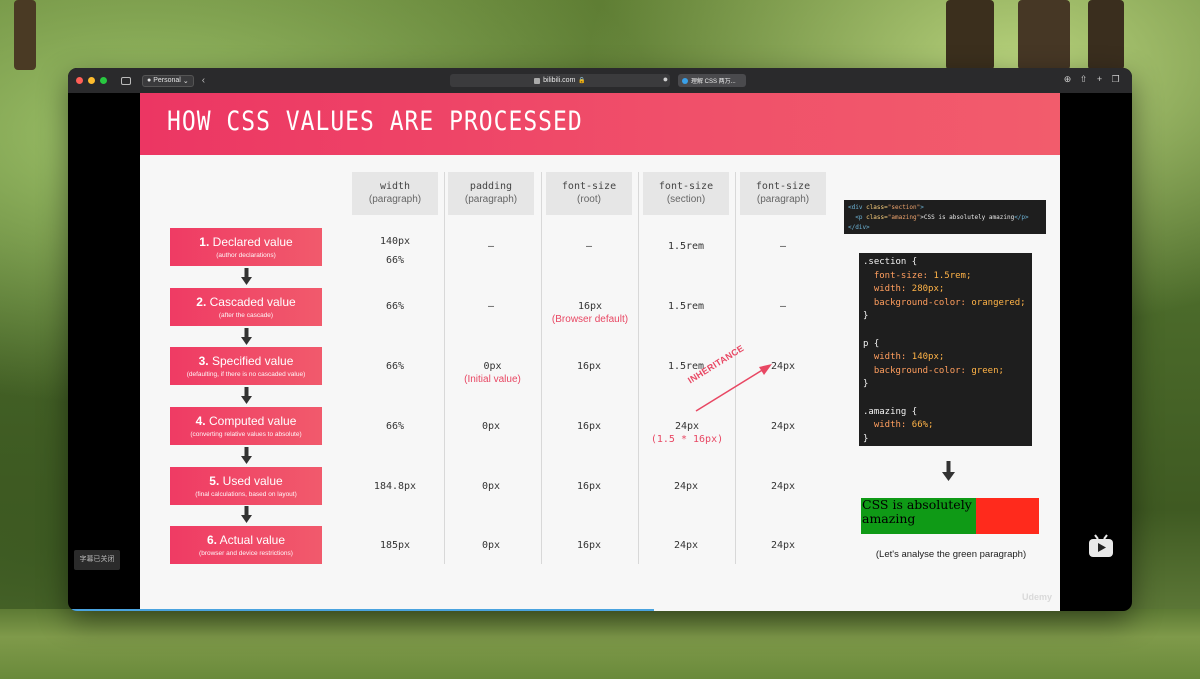  Describe the element at coordinates (1067, 79) in the screenshot. I see `download-icon: ⊕` at that location.